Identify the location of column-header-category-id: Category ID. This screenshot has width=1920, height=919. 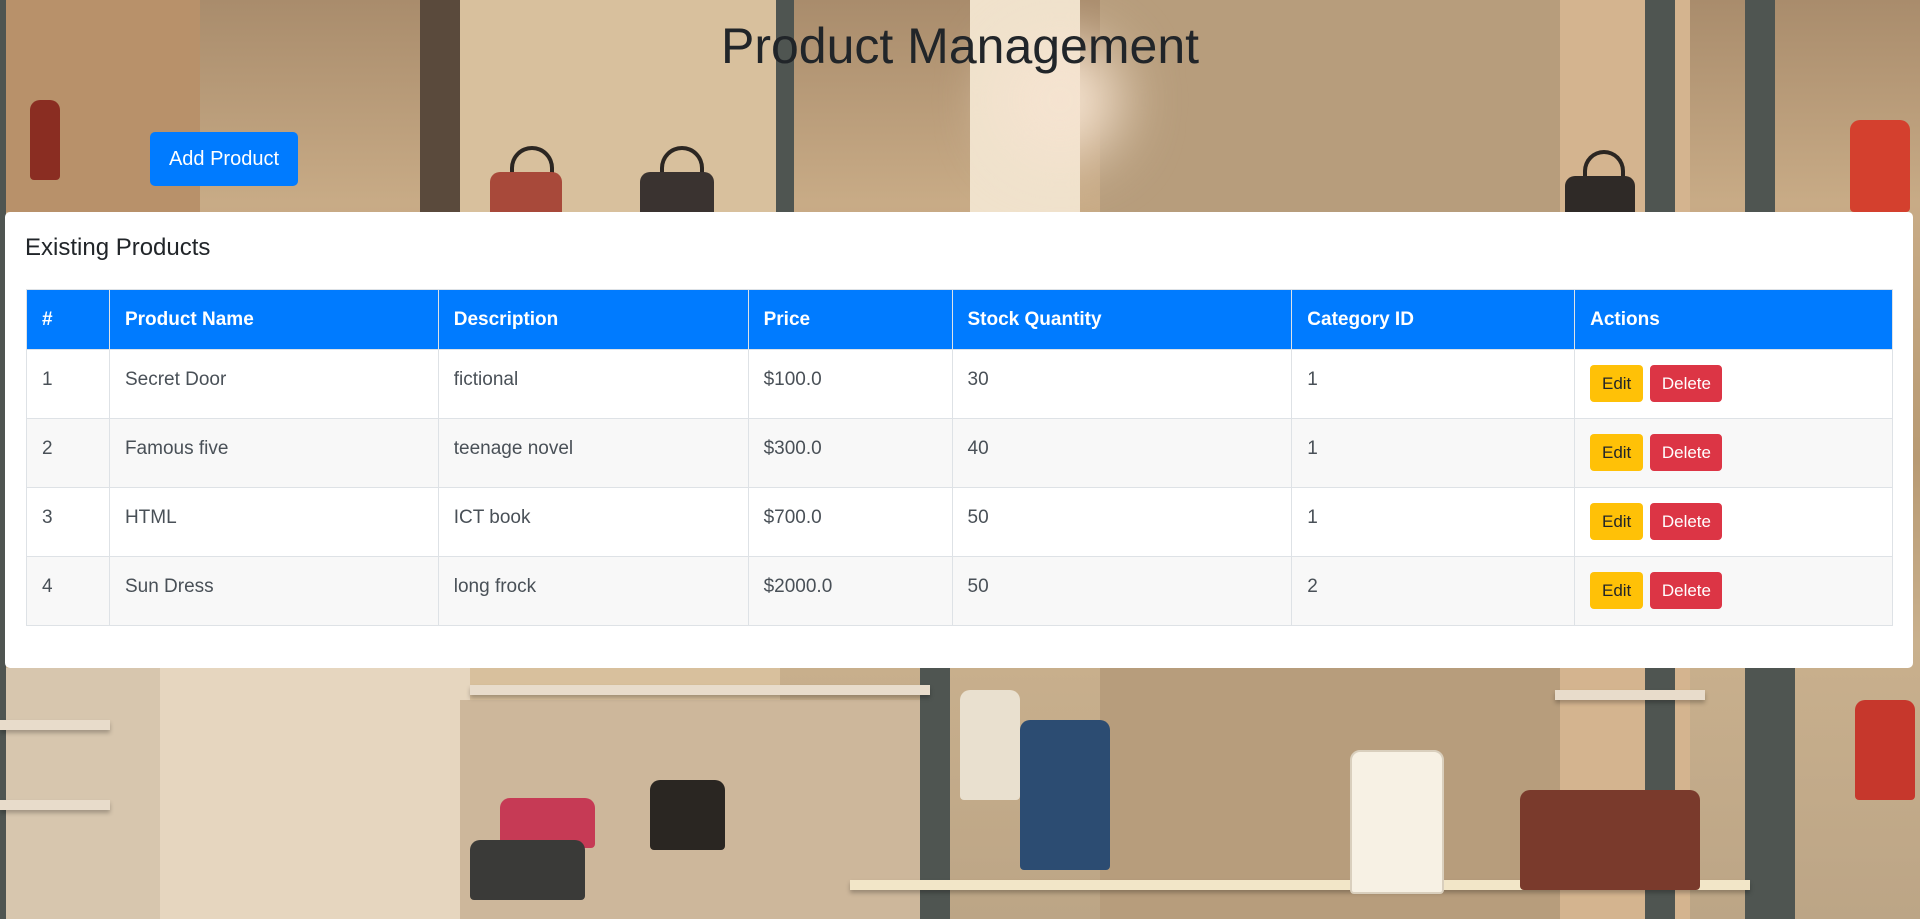
(1433, 319).